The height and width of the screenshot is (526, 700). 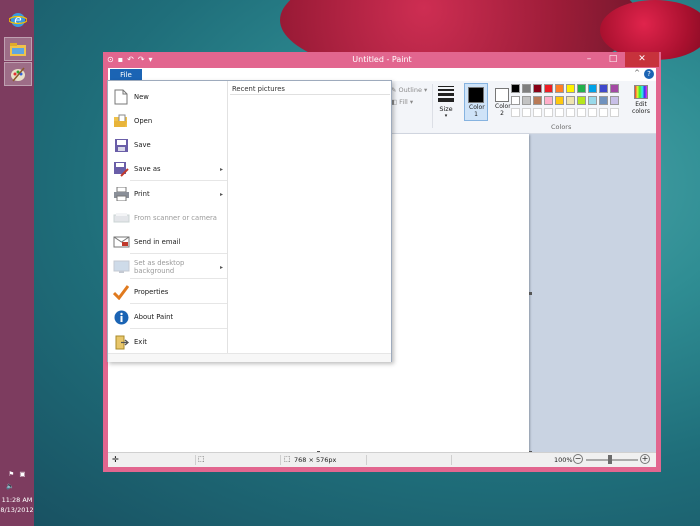 What do you see at coordinates (142, 194) in the screenshot?
I see `file-menu-item-label: Print` at bounding box center [142, 194].